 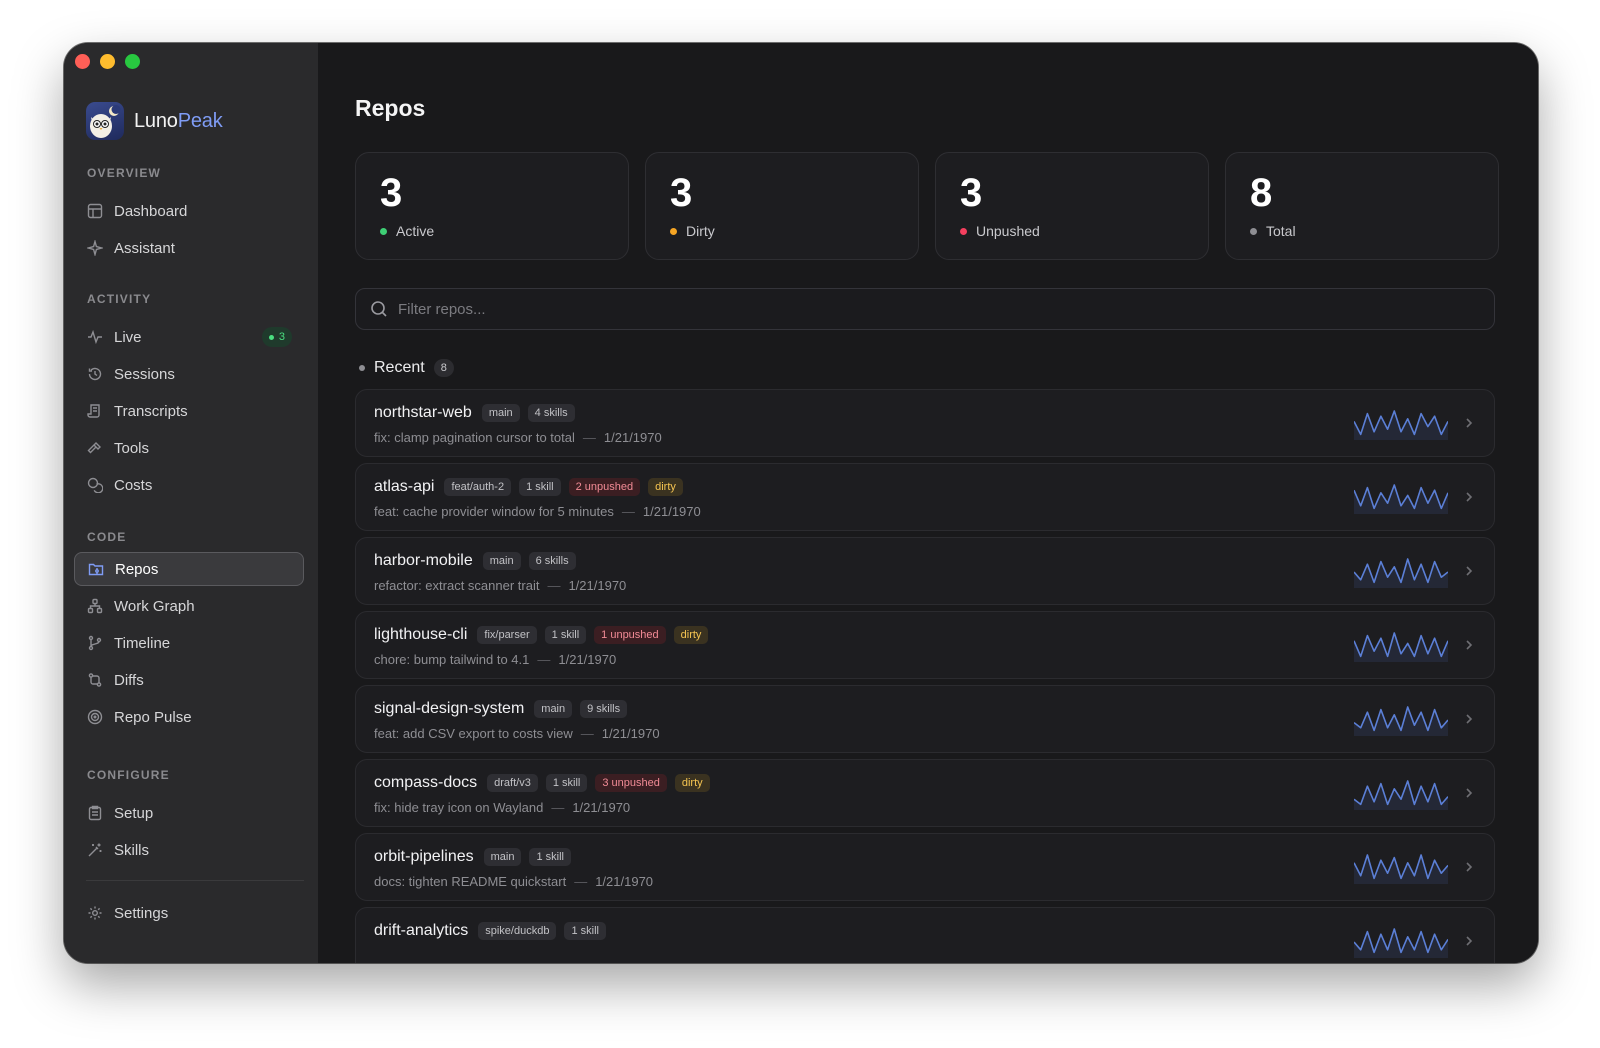 What do you see at coordinates (95, 850) in the screenshot?
I see `wand-icon` at bounding box center [95, 850].